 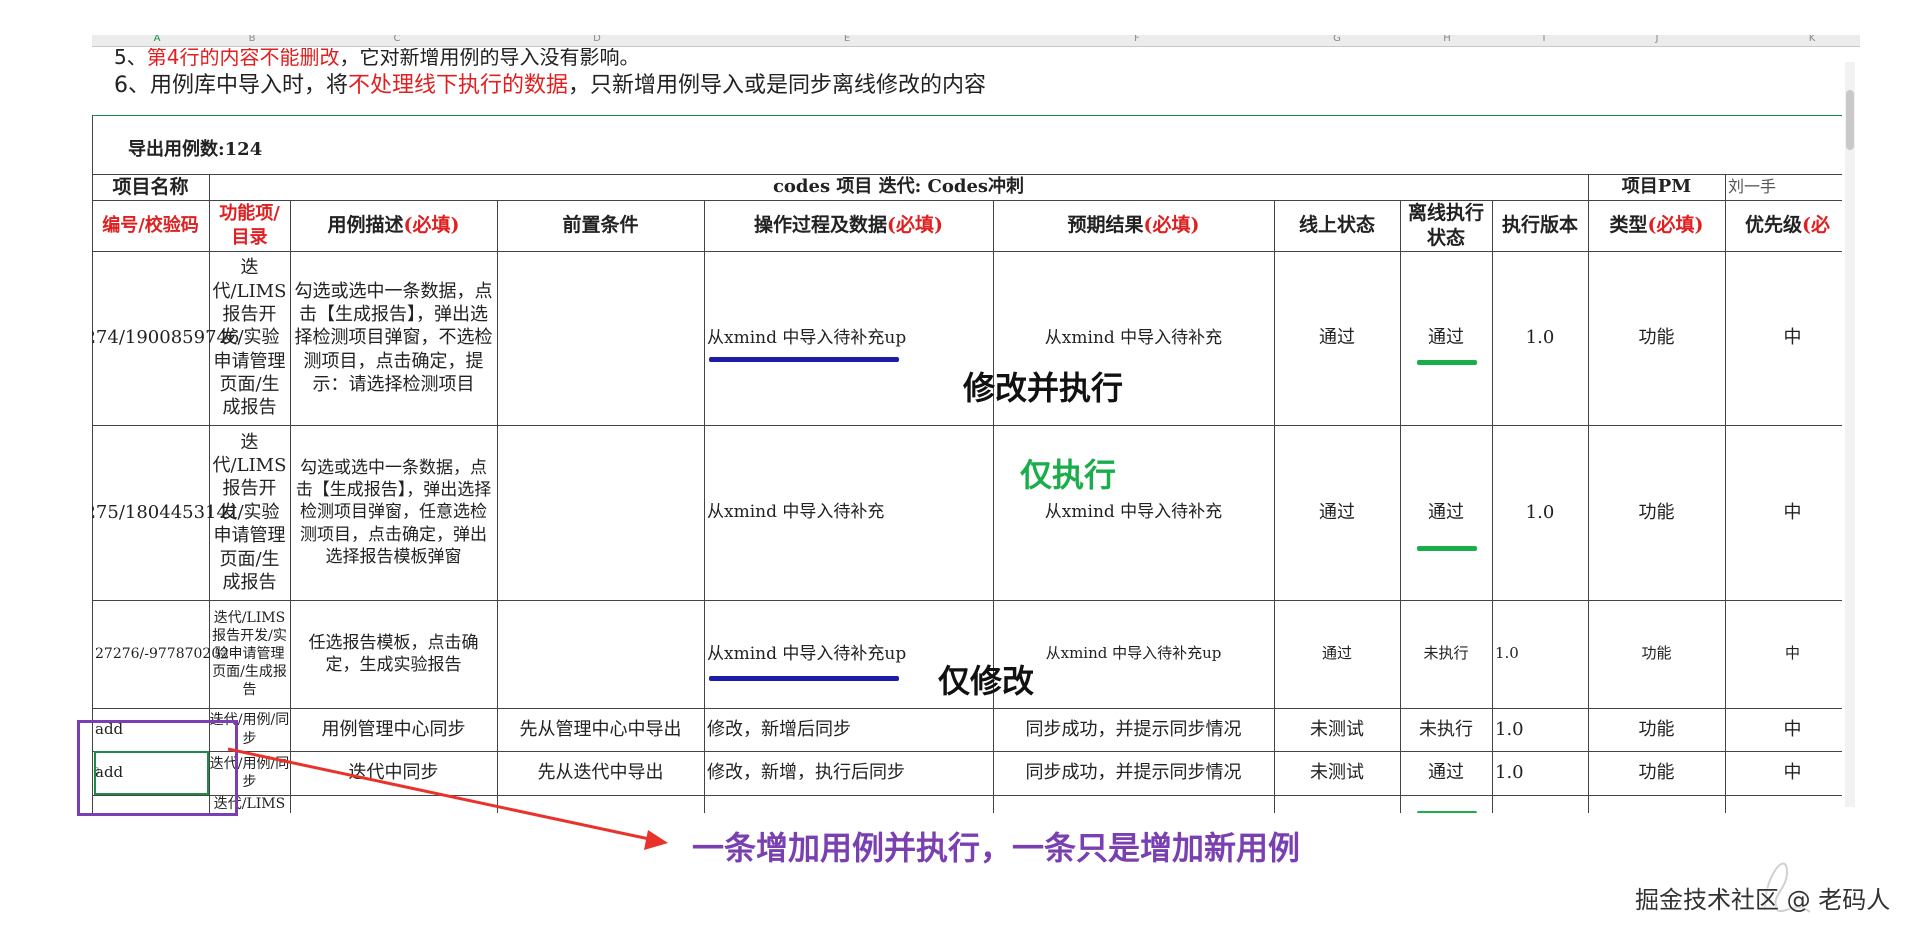 What do you see at coordinates (441, 794) in the screenshot?
I see `arrow-line` at bounding box center [441, 794].